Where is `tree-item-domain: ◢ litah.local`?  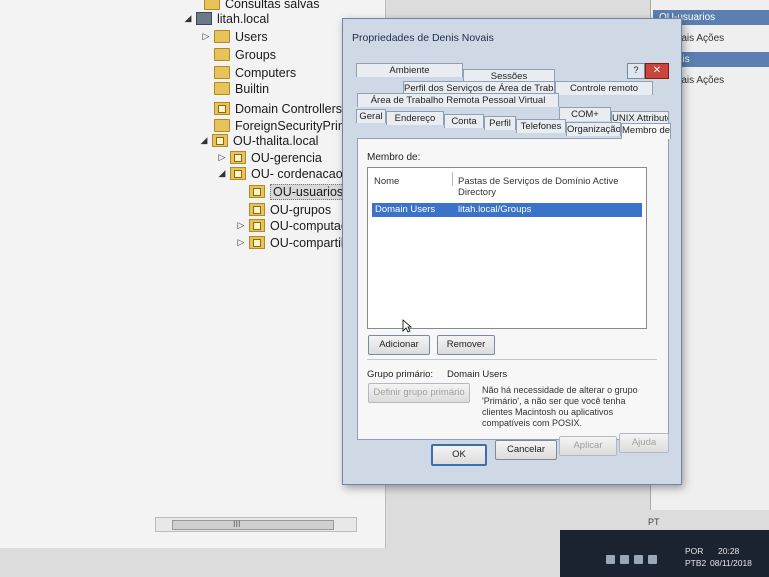
tree-item-domain: ◢ litah.local is located at coordinates (226, 18).